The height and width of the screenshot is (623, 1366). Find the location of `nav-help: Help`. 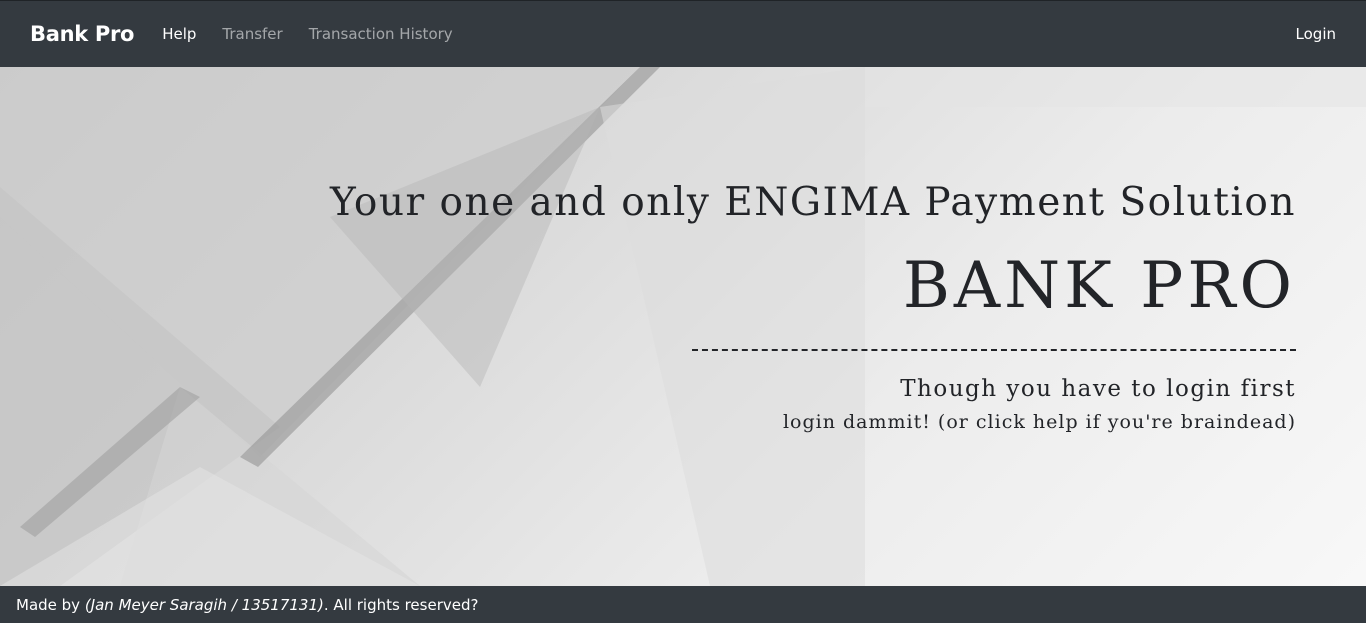

nav-help: Help is located at coordinates (179, 34).